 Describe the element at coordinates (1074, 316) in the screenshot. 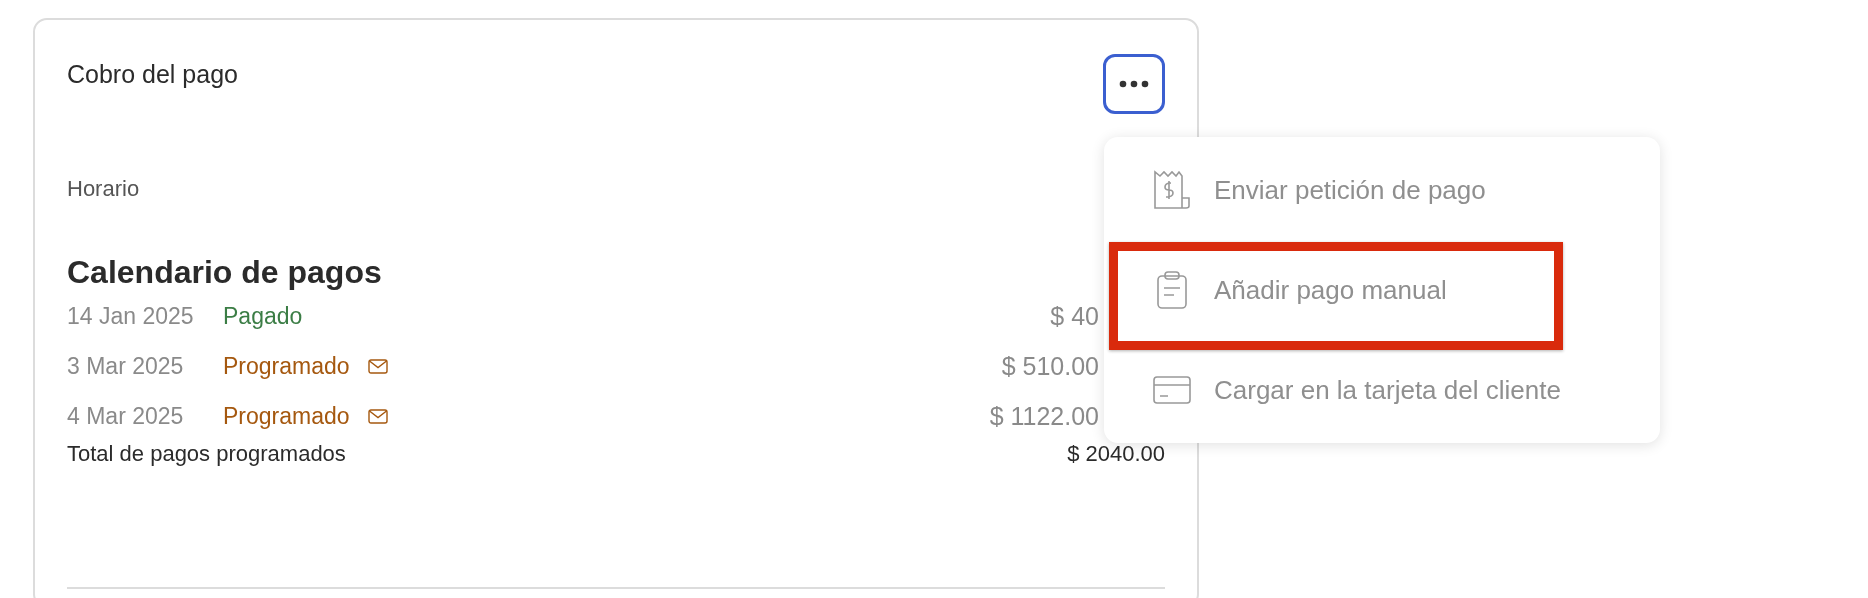

I see `payment-amount: $ 40` at that location.